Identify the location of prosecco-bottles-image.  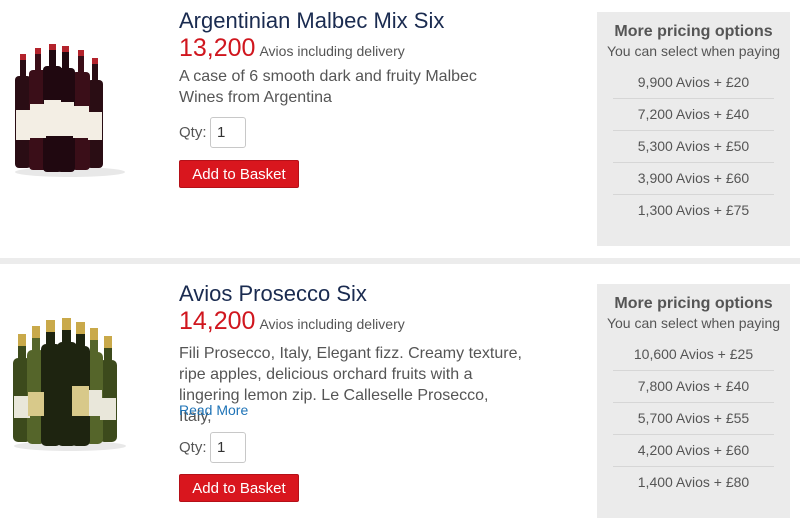
(71, 385).